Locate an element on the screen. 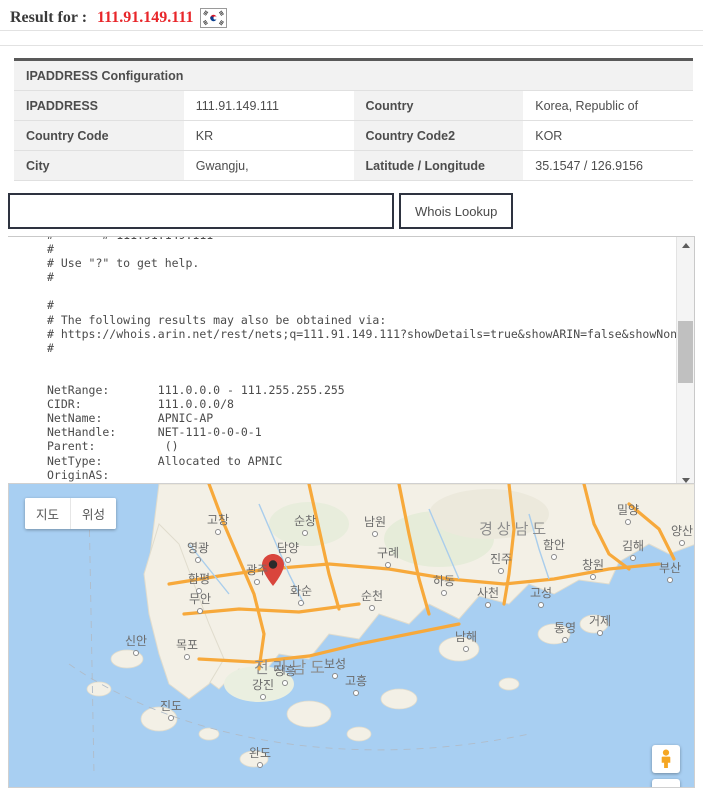  result-label: Result for : is located at coordinates (51, 17).